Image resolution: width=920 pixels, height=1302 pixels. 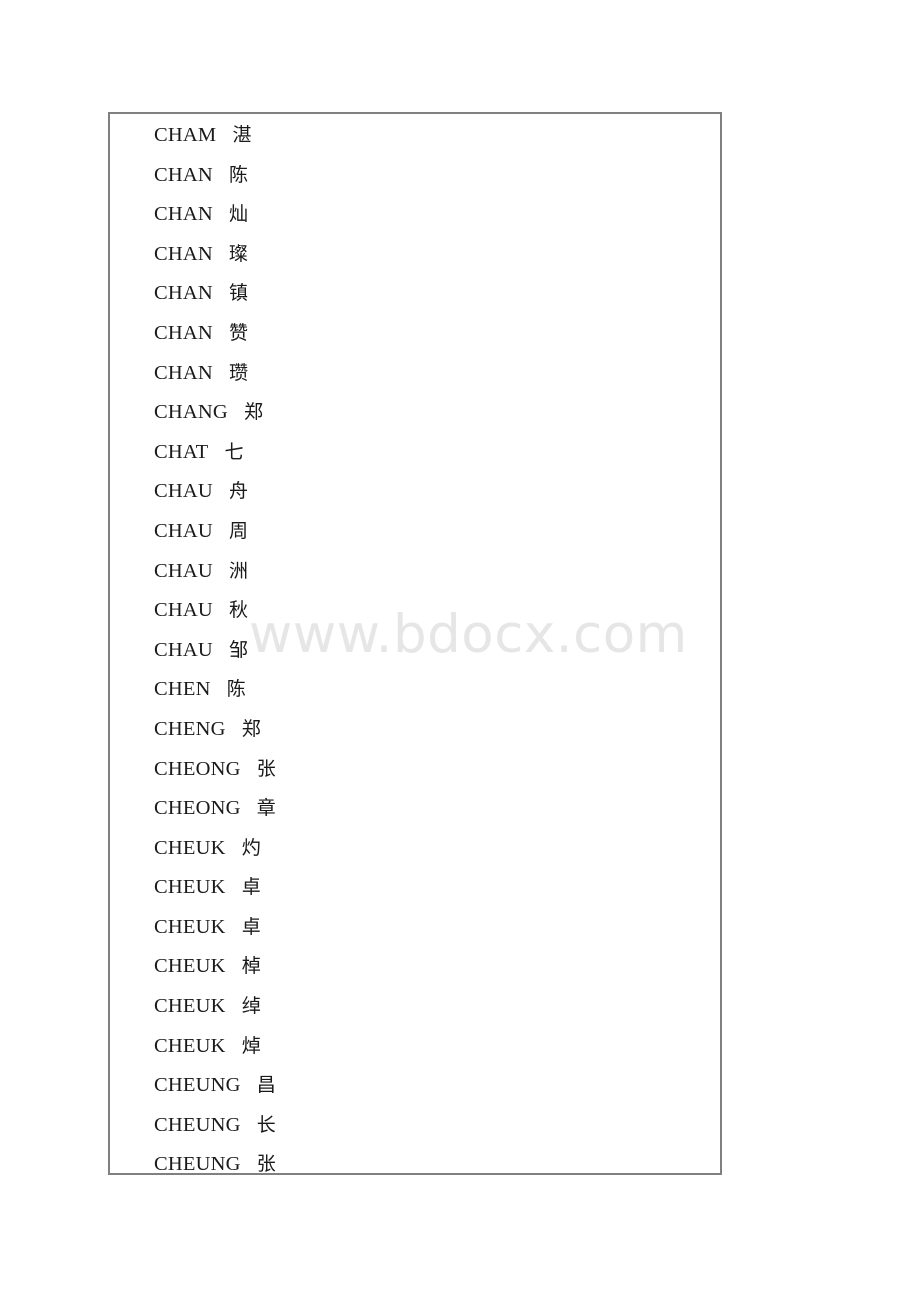 I want to click on table-row: CHAM 湛, so click(x=415, y=136).